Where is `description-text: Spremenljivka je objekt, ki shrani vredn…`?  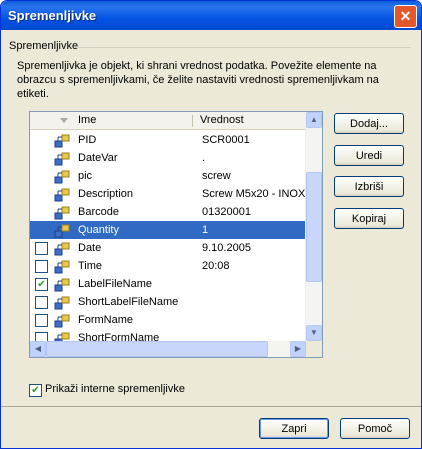
description-text: Spremenljivka je objekt, ki shrani vredn… is located at coordinates (198, 80).